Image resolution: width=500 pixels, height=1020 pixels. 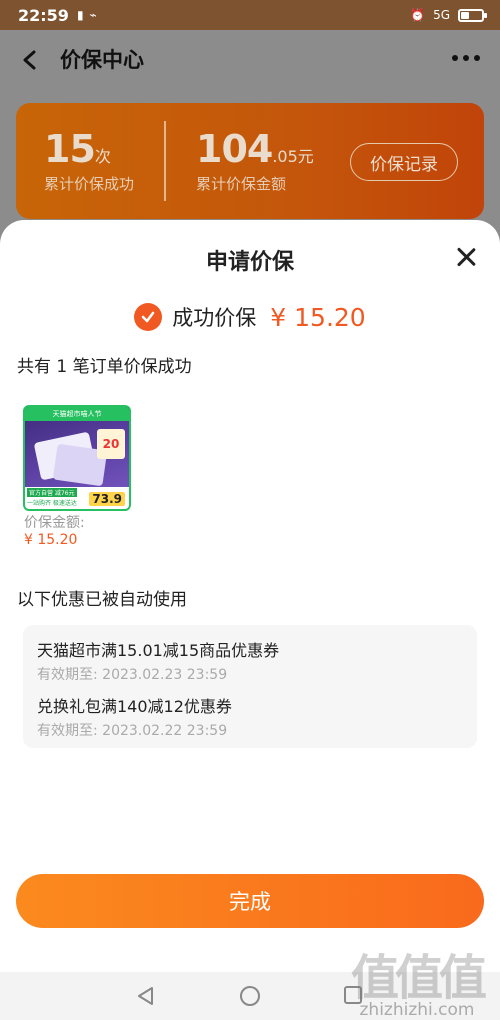 I want to click on coupons-heading: 以下优惠已被自动使用, so click(x=102, y=600).